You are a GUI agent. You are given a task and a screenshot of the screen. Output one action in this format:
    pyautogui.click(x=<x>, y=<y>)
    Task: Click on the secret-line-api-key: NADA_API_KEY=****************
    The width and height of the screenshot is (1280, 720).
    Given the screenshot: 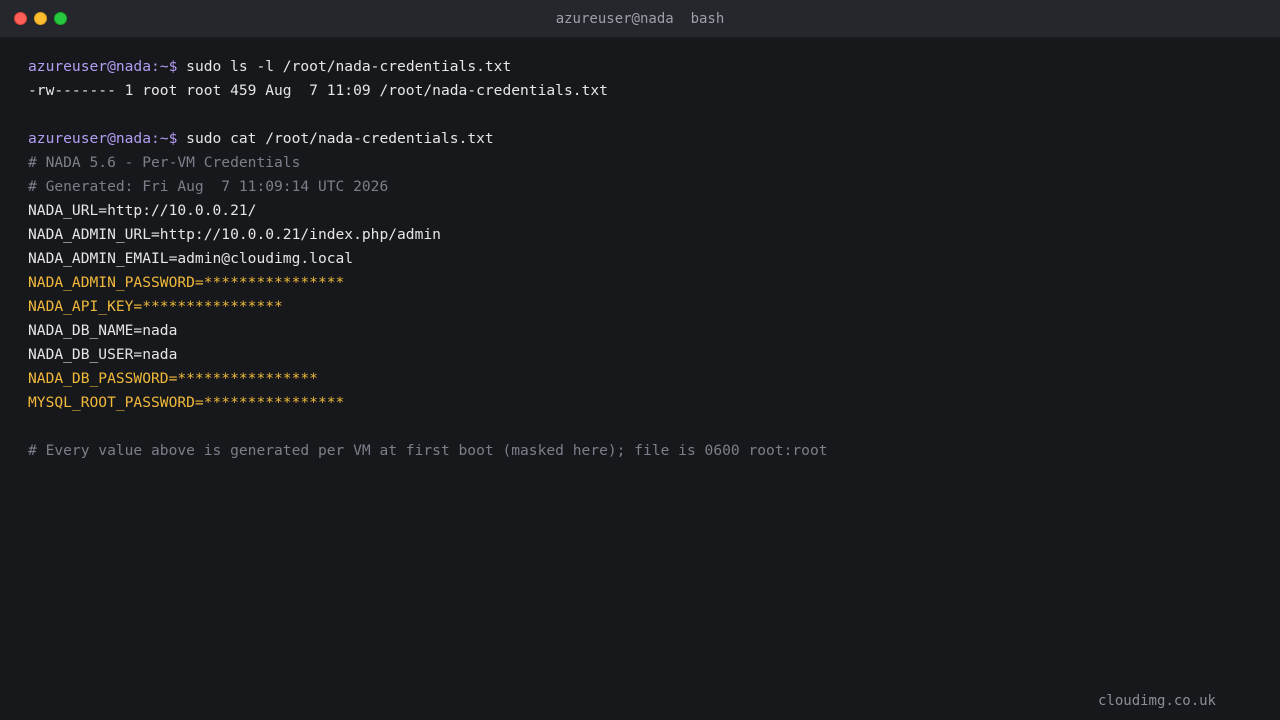 What is the action you would take?
    pyautogui.click(x=155, y=306)
    